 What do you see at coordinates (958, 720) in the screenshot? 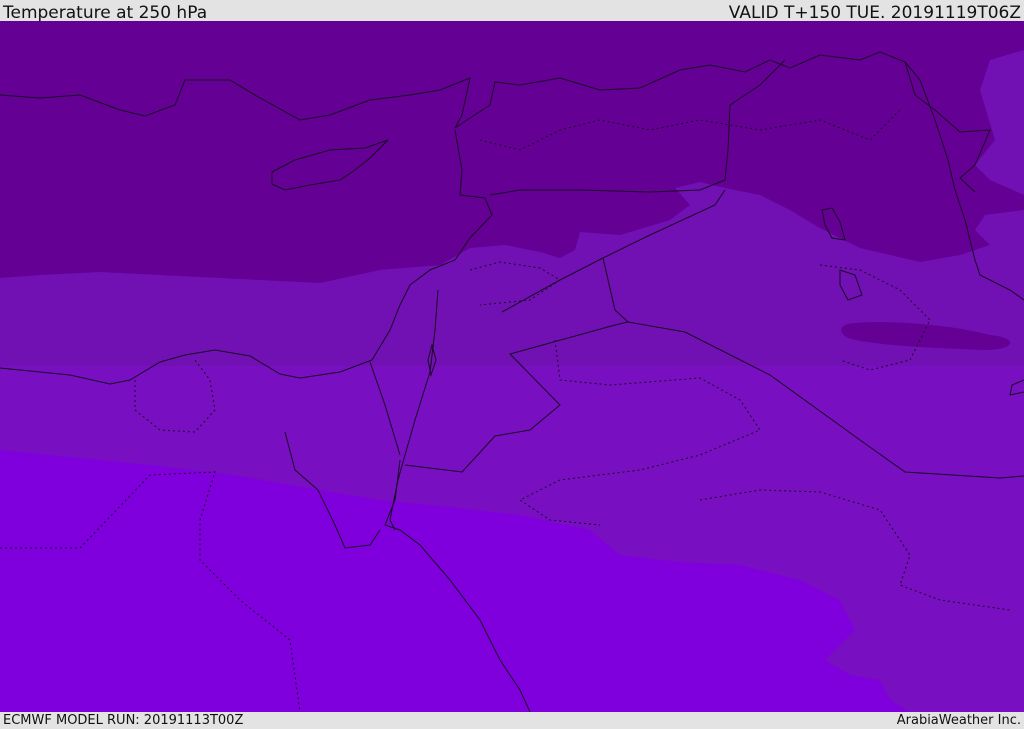
I see `credit: ArabiaWeather Inc.` at bounding box center [958, 720].